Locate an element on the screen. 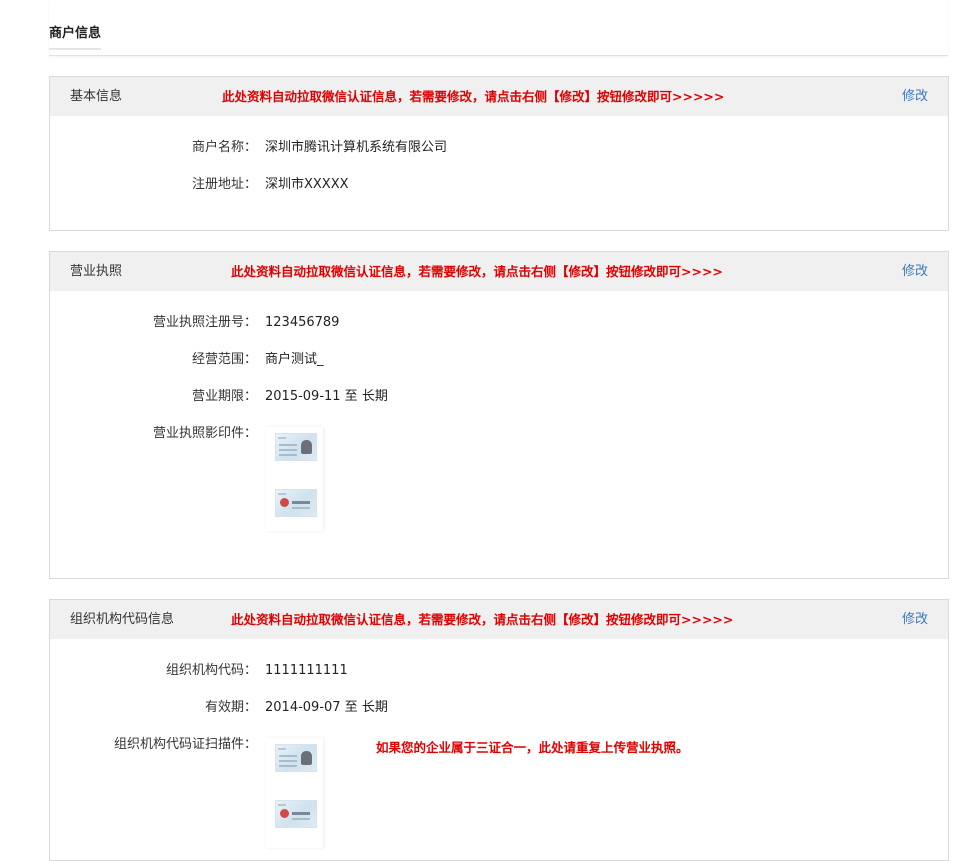 The height and width of the screenshot is (861, 960). business-license-title: 营业执照 is located at coordinates (96, 271).